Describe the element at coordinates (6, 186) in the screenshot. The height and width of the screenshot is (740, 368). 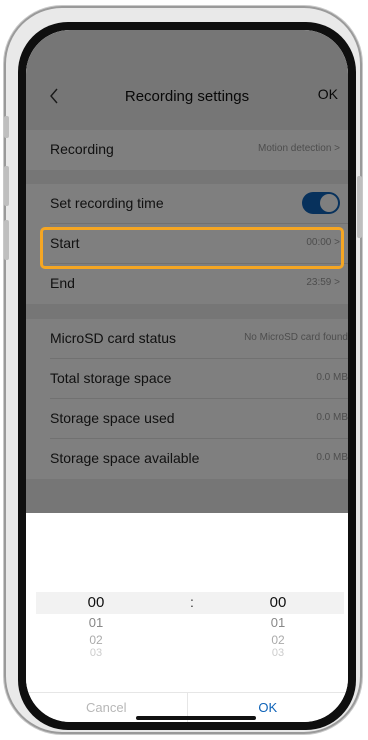
I see `volume-up-button` at that location.